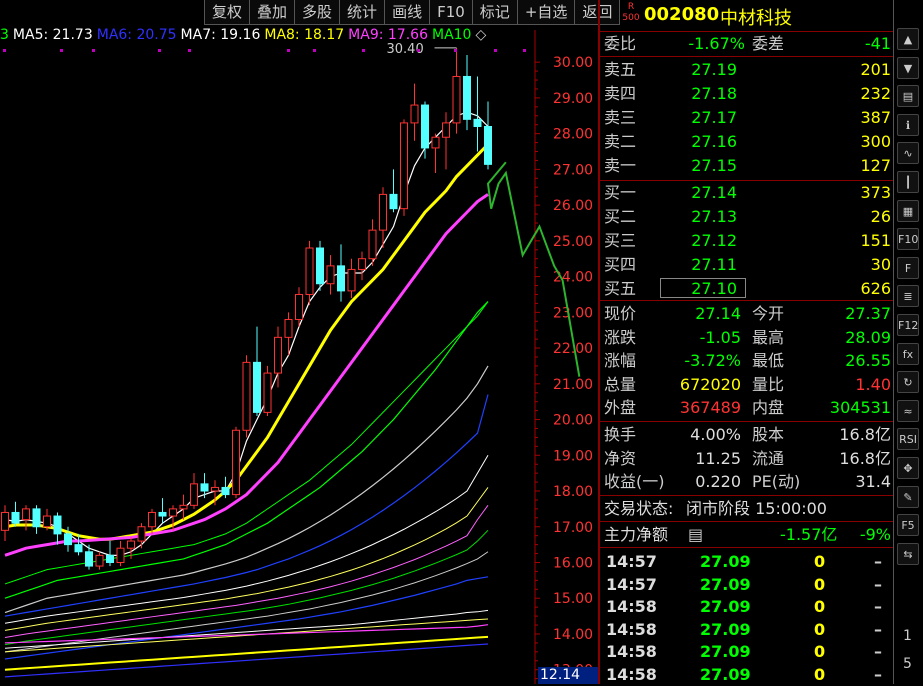  Describe the element at coordinates (620, 165) in the screenshot. I see `sell-label: 卖一` at that location.